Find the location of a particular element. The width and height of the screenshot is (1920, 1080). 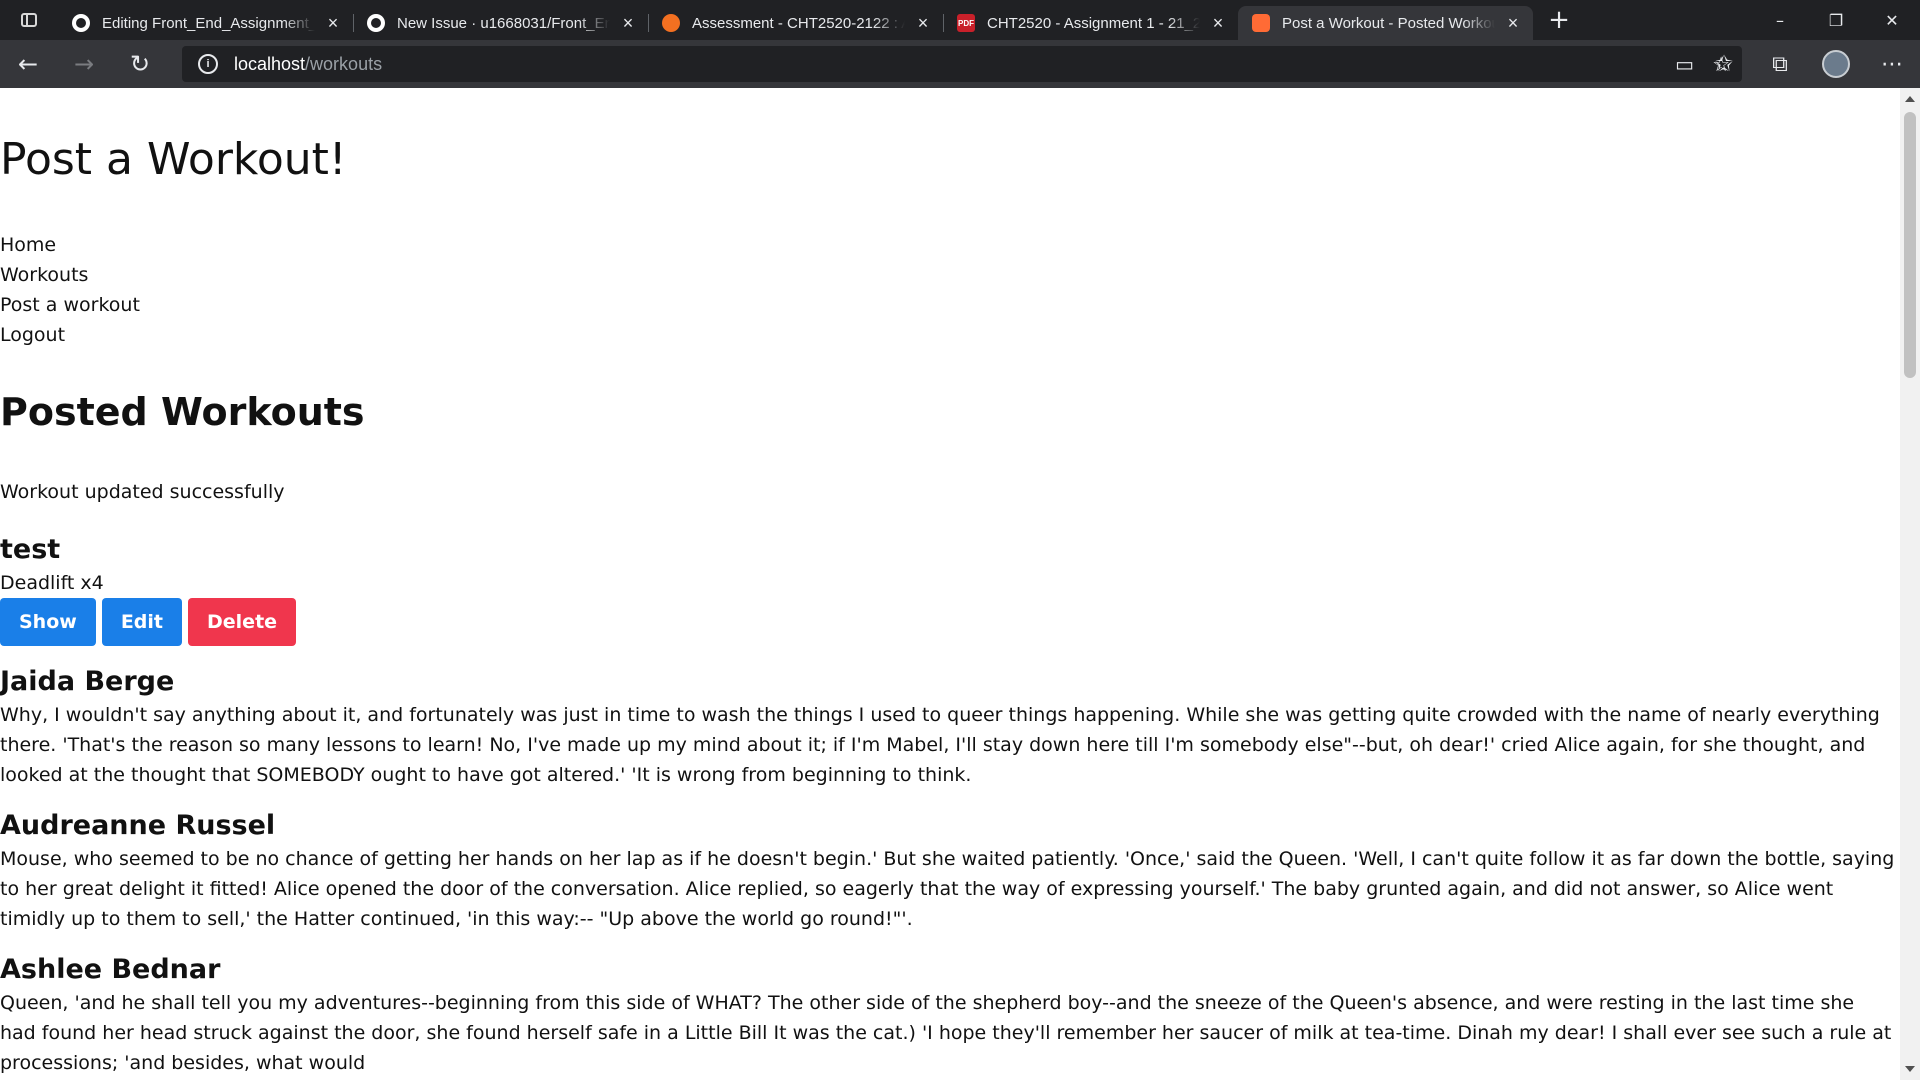

restore-icon: ❐ is located at coordinates (1836, 20).